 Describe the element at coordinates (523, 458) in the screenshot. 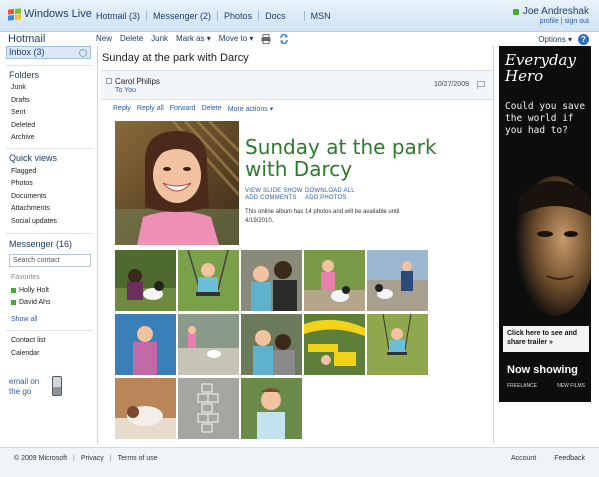

I see `account-link: Account` at that location.